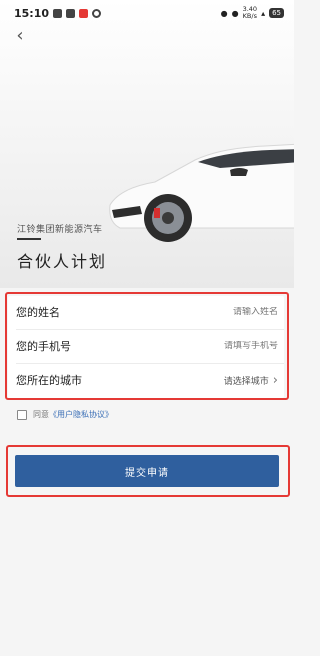 The height and width of the screenshot is (656, 320). What do you see at coordinates (38, 312) in the screenshot?
I see `name-label: 您的姓名` at bounding box center [38, 312].